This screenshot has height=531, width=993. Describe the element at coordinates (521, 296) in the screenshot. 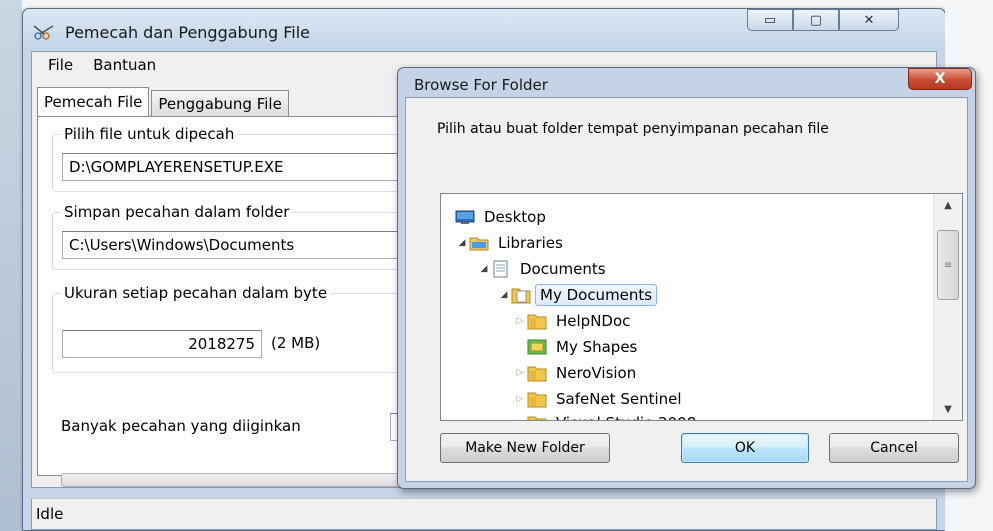

I see `my-documents-icon` at that location.